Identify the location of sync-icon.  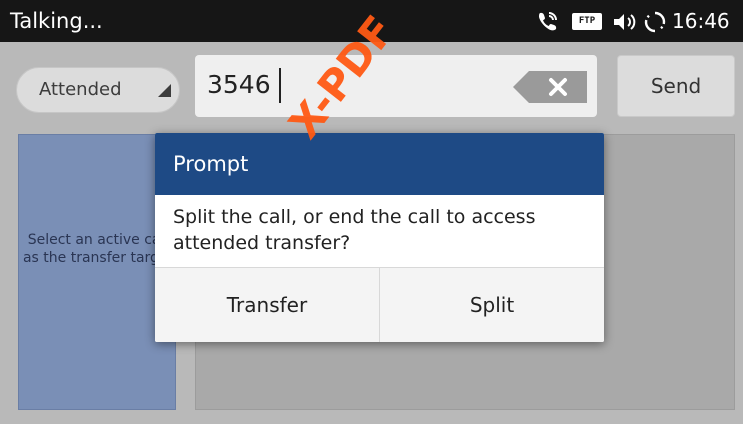
(655, 24).